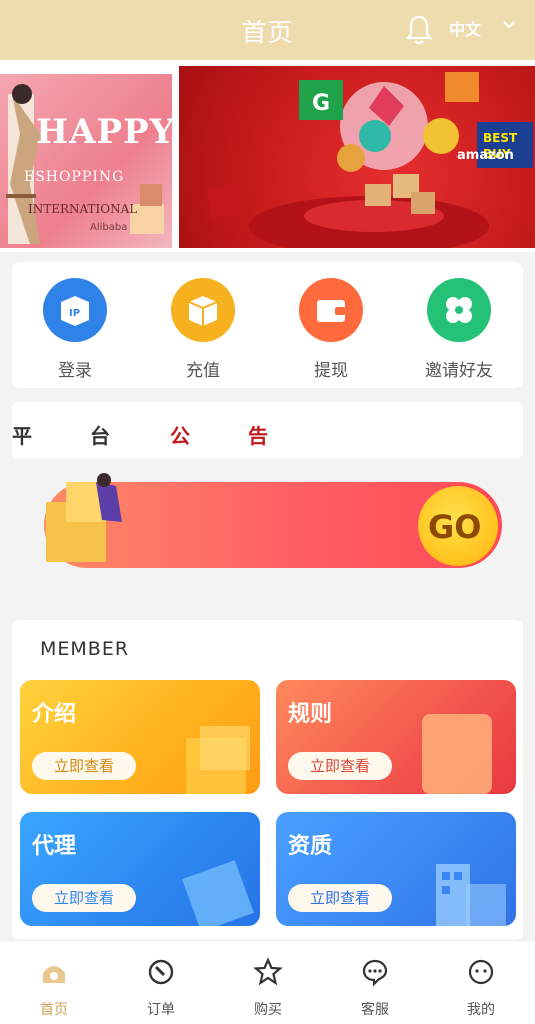 This screenshot has height=1024, width=535. I want to click on chat-icon, so click(375, 973).